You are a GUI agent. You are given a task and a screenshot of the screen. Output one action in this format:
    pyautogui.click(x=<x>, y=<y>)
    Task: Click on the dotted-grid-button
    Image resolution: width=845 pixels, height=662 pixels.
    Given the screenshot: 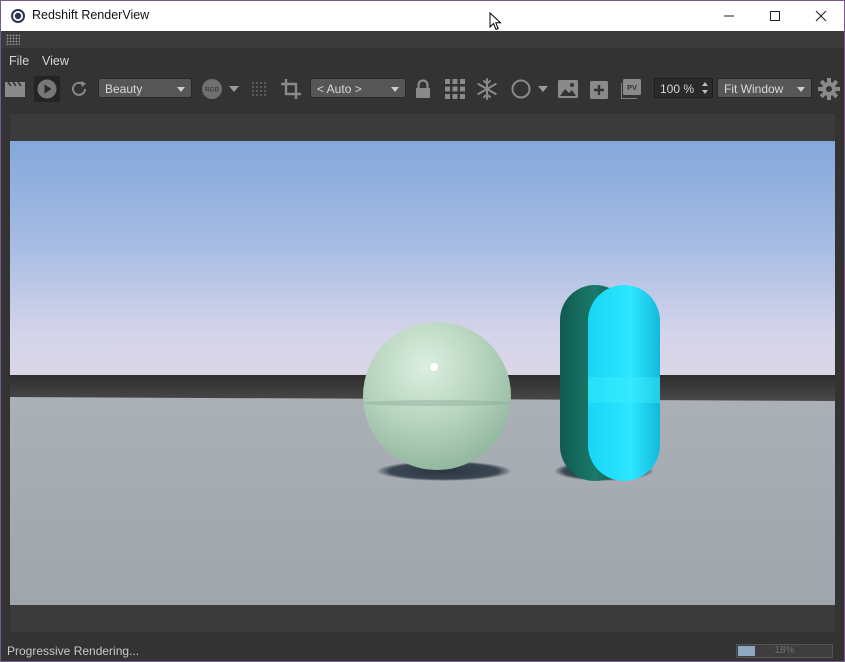 What is the action you would take?
    pyautogui.click(x=259, y=89)
    